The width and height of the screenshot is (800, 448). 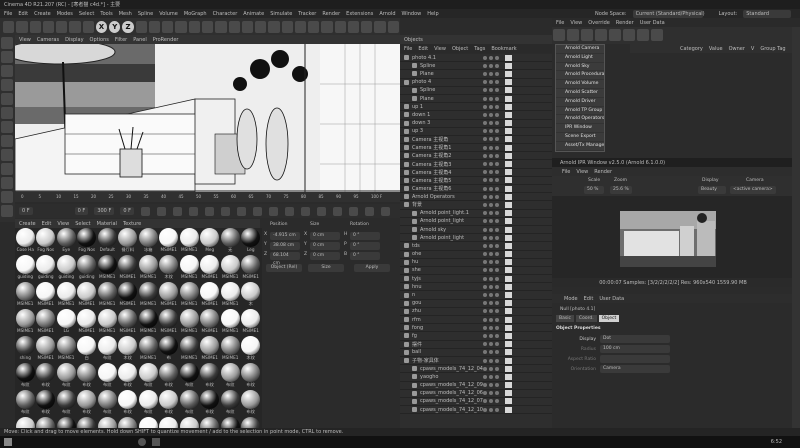 What do you see at coordinates (74, 40) in the screenshot?
I see `viewport-menu-item-2: Display` at bounding box center [74, 40].